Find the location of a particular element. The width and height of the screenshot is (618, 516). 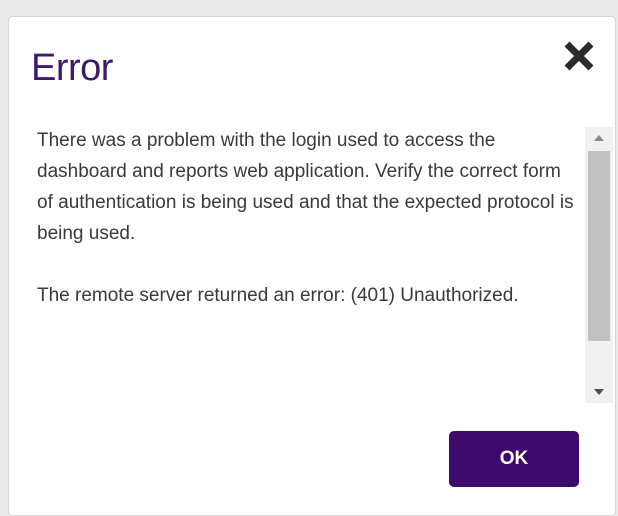

scroll-thumb is located at coordinates (599, 246).